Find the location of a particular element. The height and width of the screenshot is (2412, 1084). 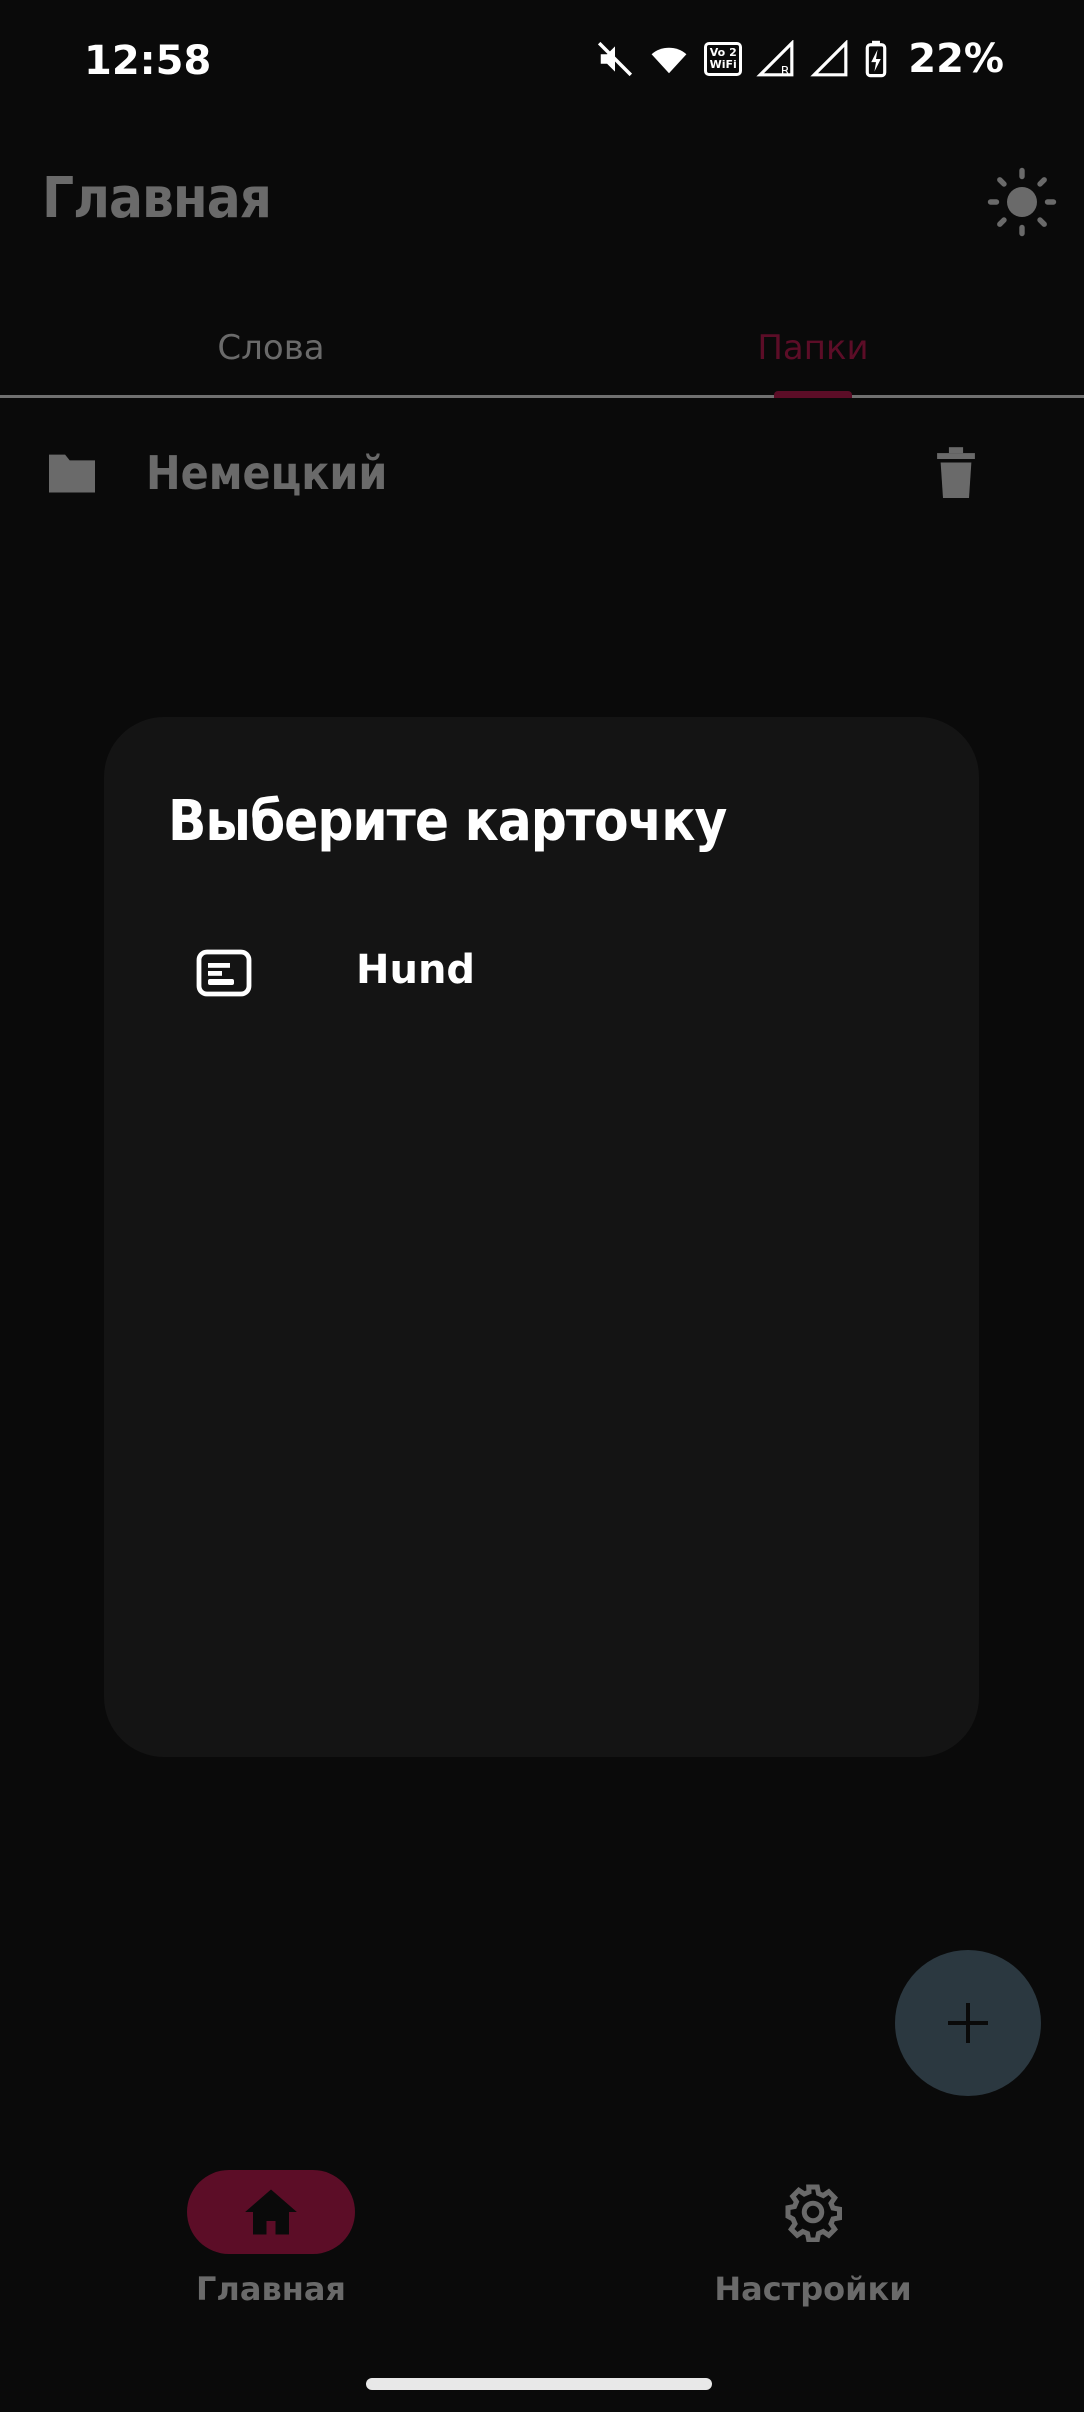

card-list-item: Hund is located at coordinates (541, 977).